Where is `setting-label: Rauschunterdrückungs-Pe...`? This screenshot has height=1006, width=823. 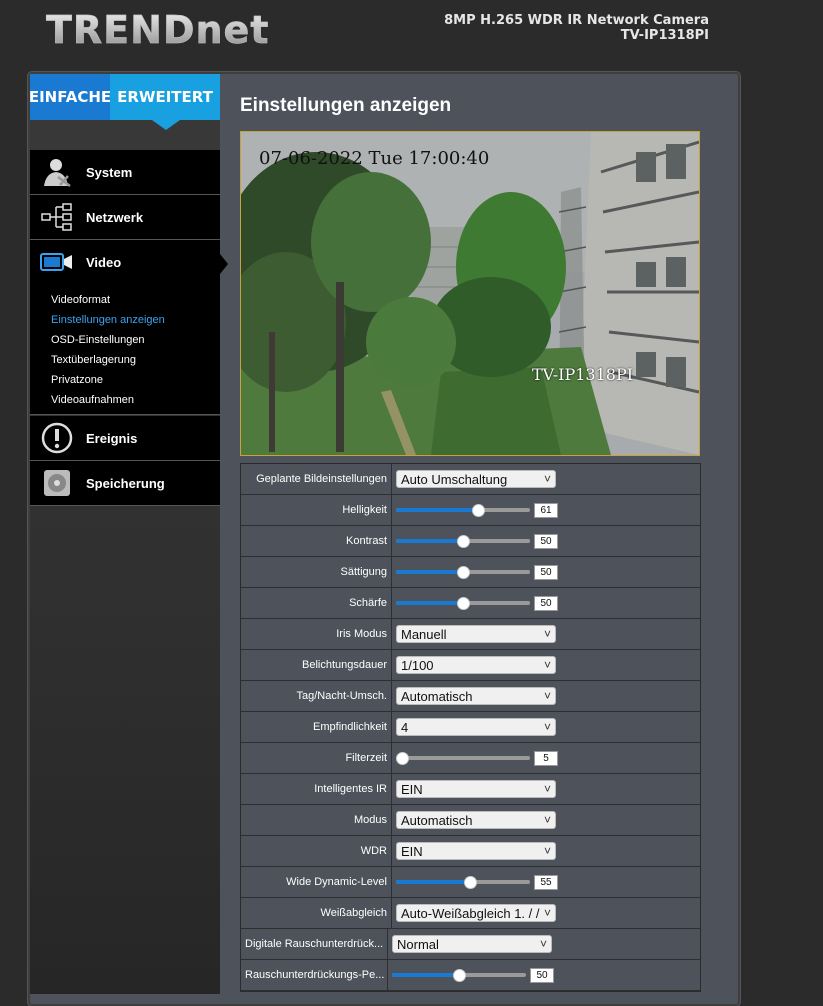 setting-label: Rauschunterdrückungs-Pe... is located at coordinates (314, 975).